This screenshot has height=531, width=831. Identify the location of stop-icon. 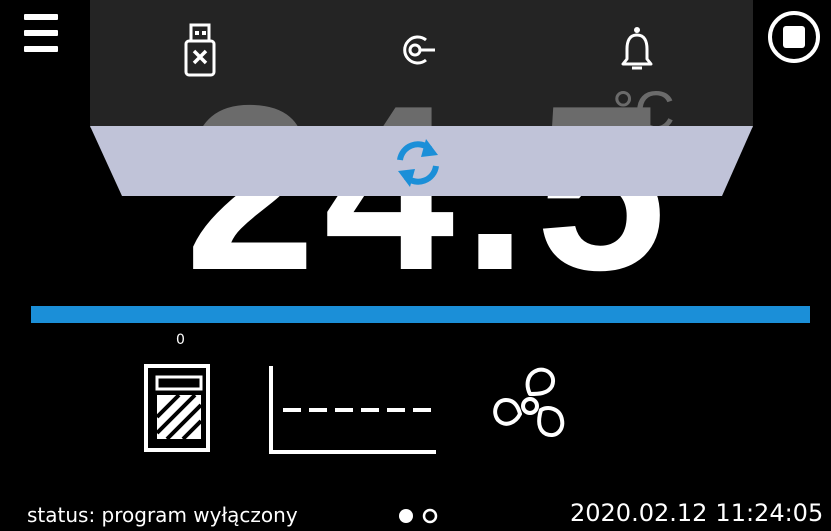
(794, 37).